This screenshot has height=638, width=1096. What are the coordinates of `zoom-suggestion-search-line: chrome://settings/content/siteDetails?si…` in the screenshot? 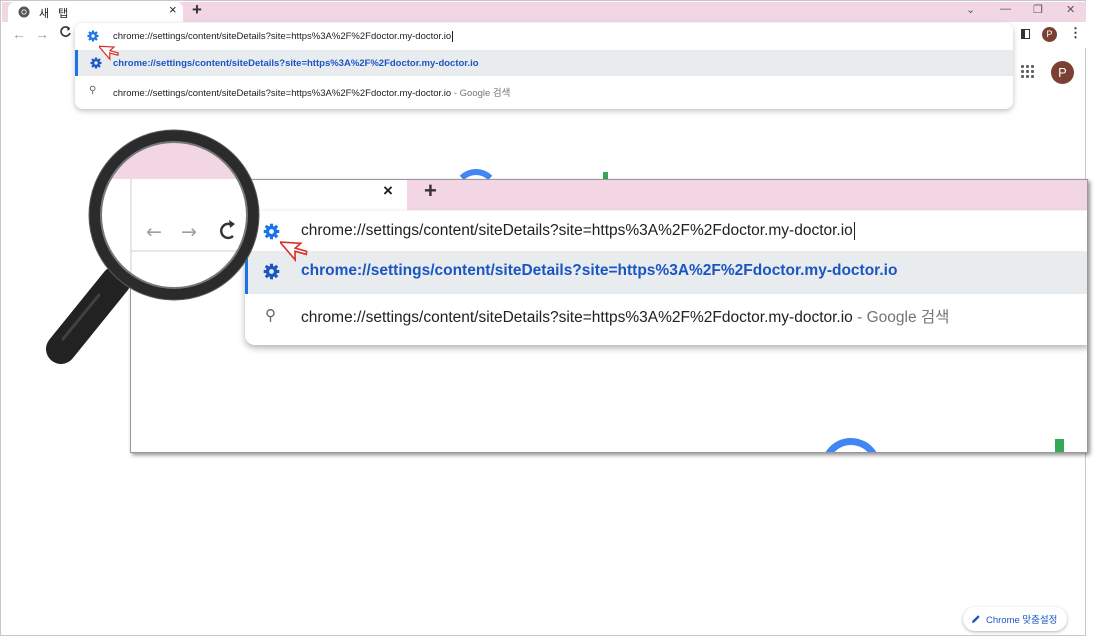 It's located at (625, 316).